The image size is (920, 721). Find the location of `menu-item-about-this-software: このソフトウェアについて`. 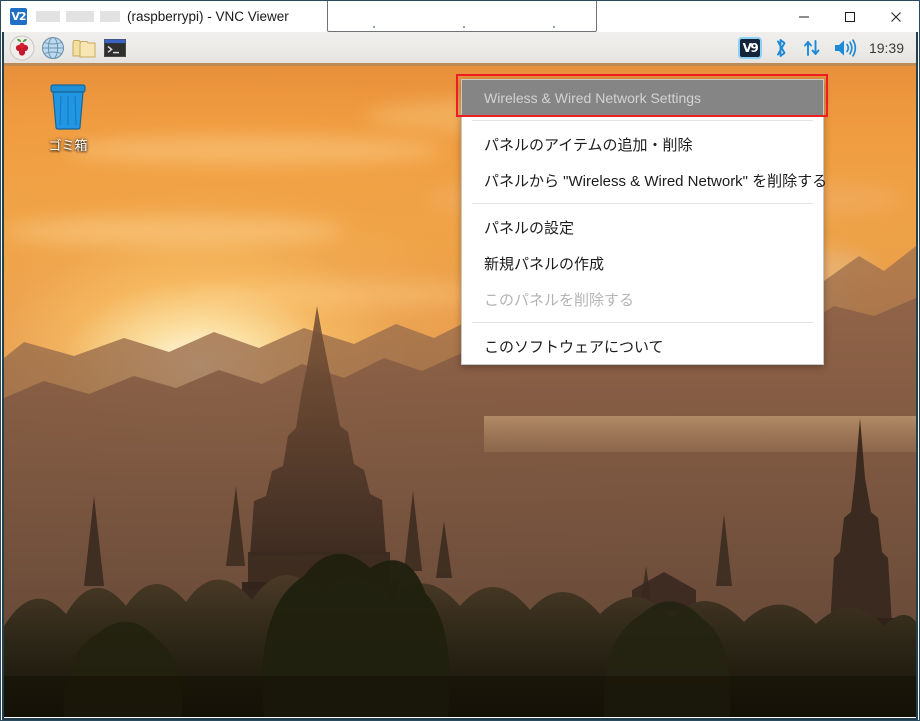

menu-item-about-this-software: このソフトウェアについて is located at coordinates (642, 346).